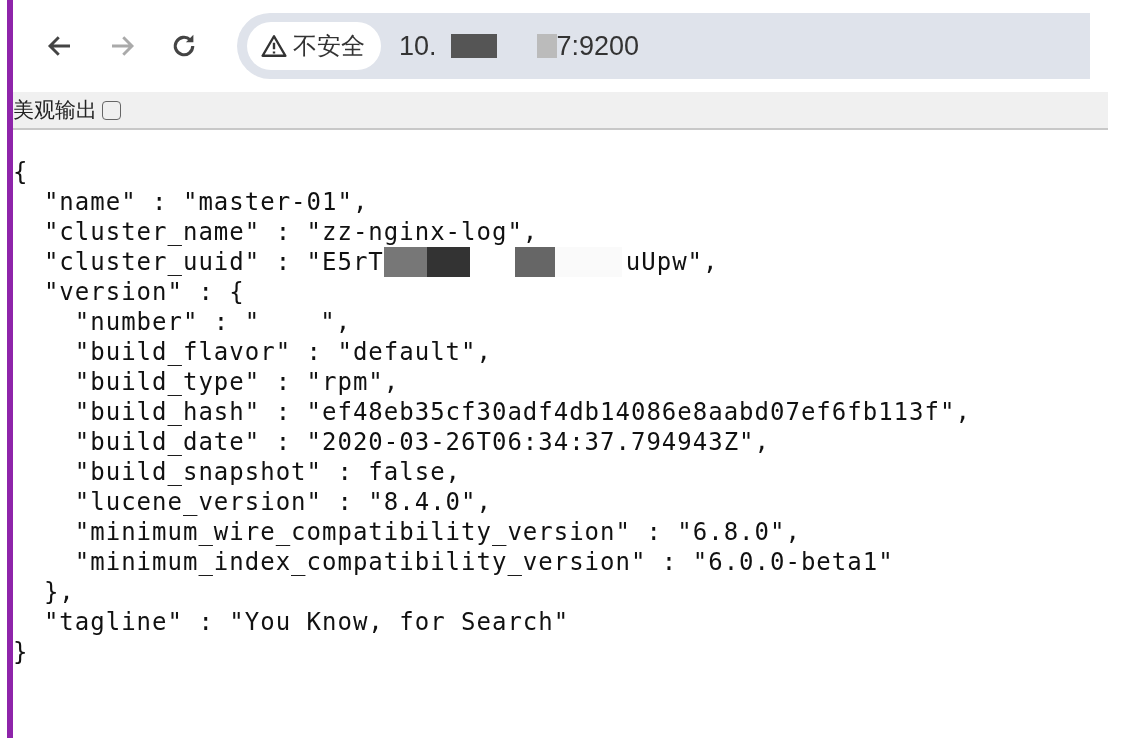 This screenshot has width=1146, height=738. Describe the element at coordinates (236, 382) in the screenshot. I see `json-text: "build_type" : "rpm",` at that location.